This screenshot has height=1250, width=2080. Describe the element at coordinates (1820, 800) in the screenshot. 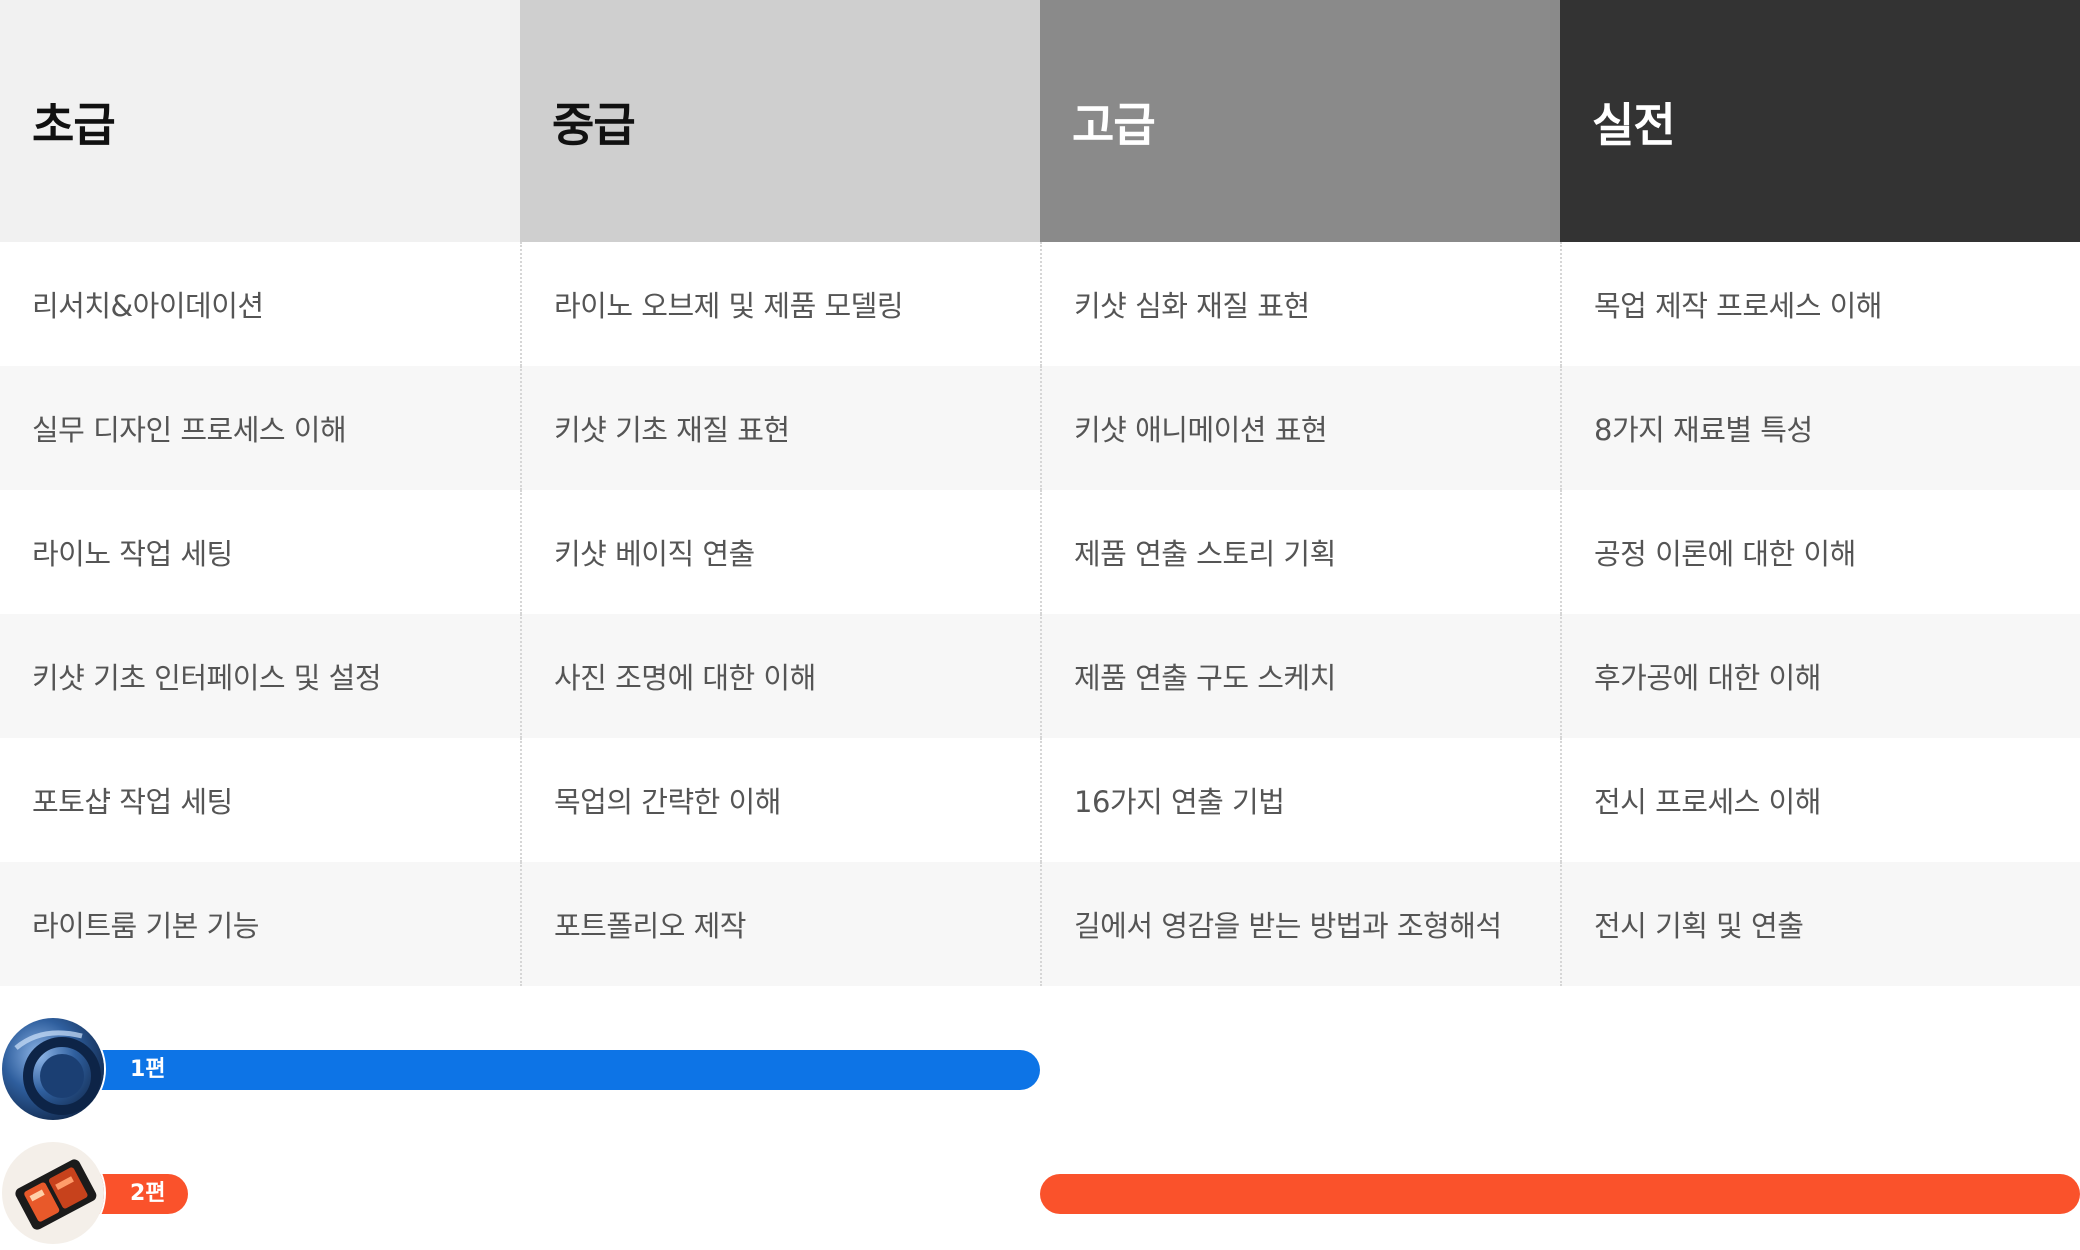

I see `table-cell: 전시 프로세스 이해` at that location.